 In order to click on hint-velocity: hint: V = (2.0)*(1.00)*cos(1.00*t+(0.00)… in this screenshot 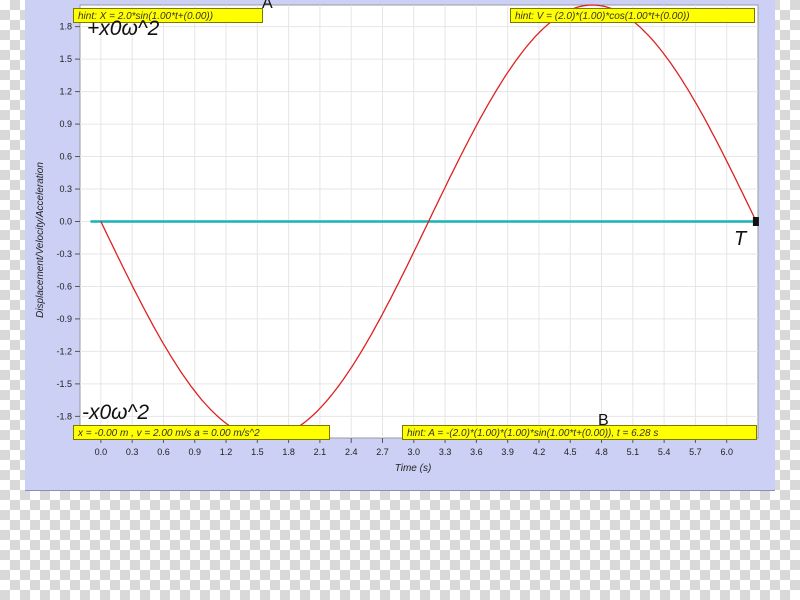, I will do `click(632, 15)`.